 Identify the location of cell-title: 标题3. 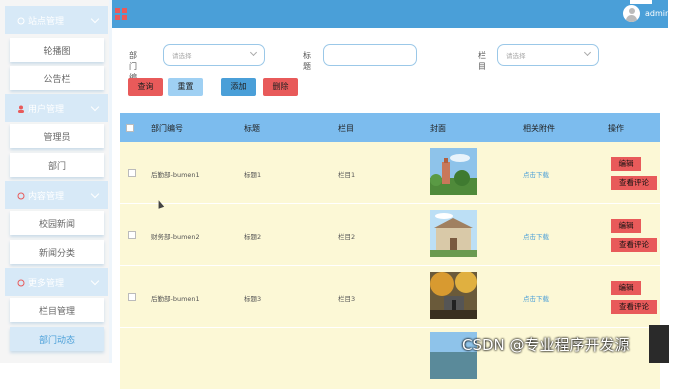
(253, 299).